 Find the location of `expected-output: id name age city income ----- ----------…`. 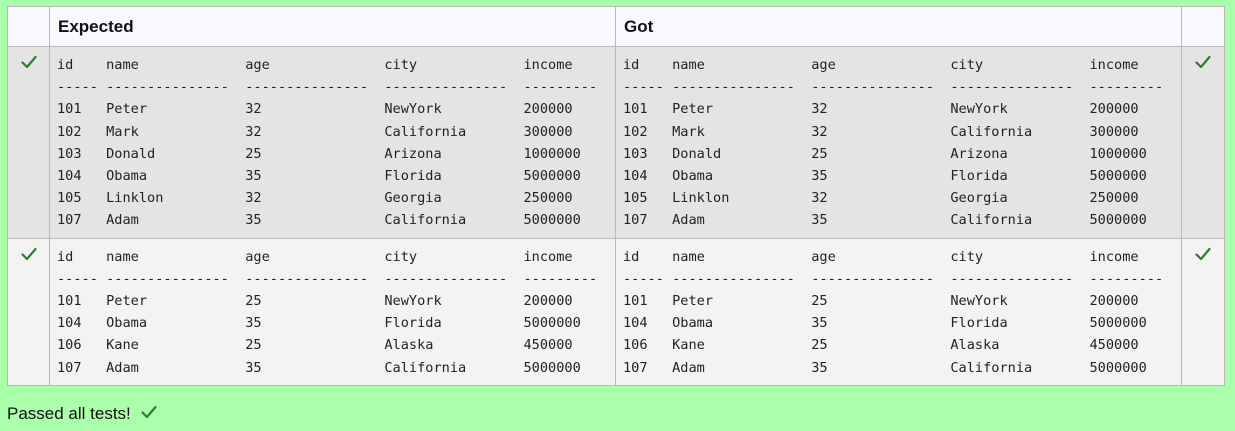

expected-output: id name age city income ----- ----------… is located at coordinates (327, 312).